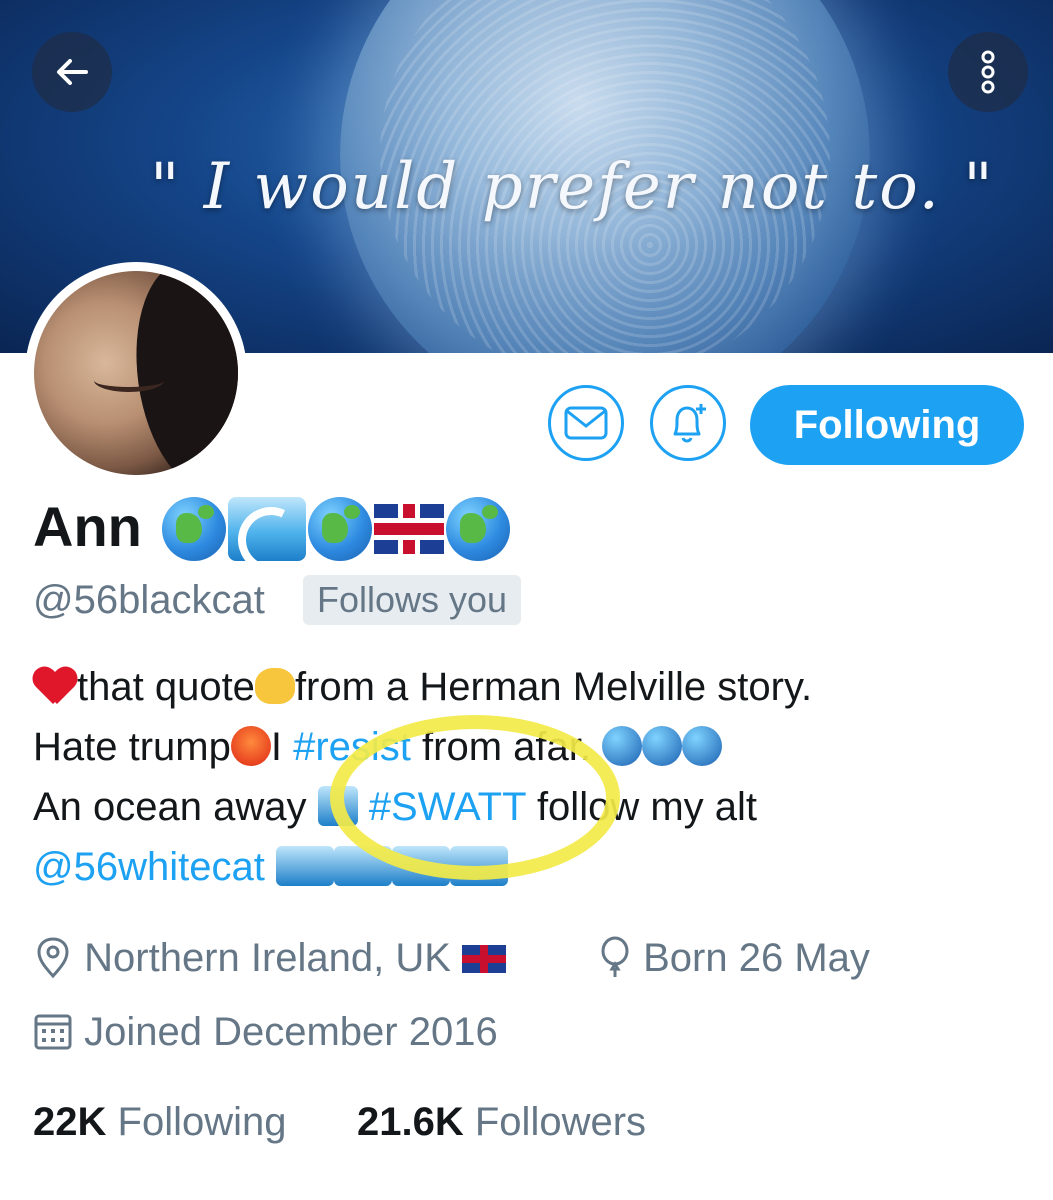  I want to click on profile-handle: @56blackcat, so click(149, 600).